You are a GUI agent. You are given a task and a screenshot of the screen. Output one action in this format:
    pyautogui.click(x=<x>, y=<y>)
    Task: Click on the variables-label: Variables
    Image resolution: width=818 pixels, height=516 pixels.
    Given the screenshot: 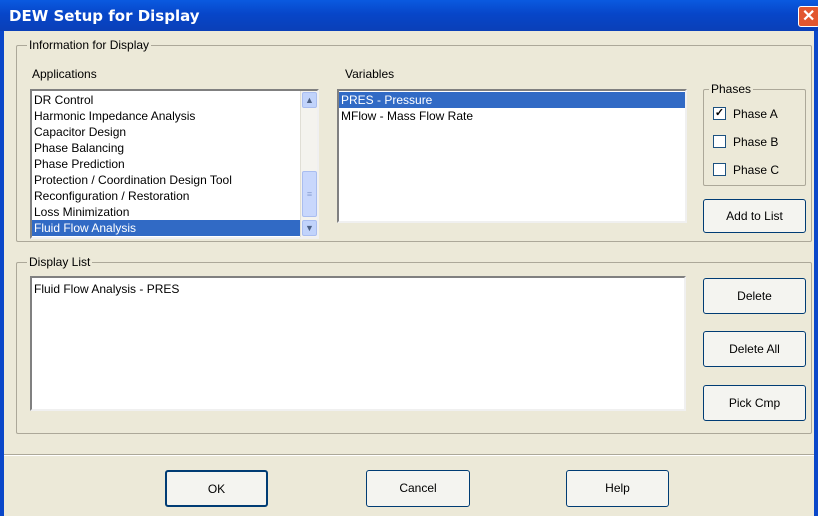 What is the action you would take?
    pyautogui.click(x=370, y=74)
    